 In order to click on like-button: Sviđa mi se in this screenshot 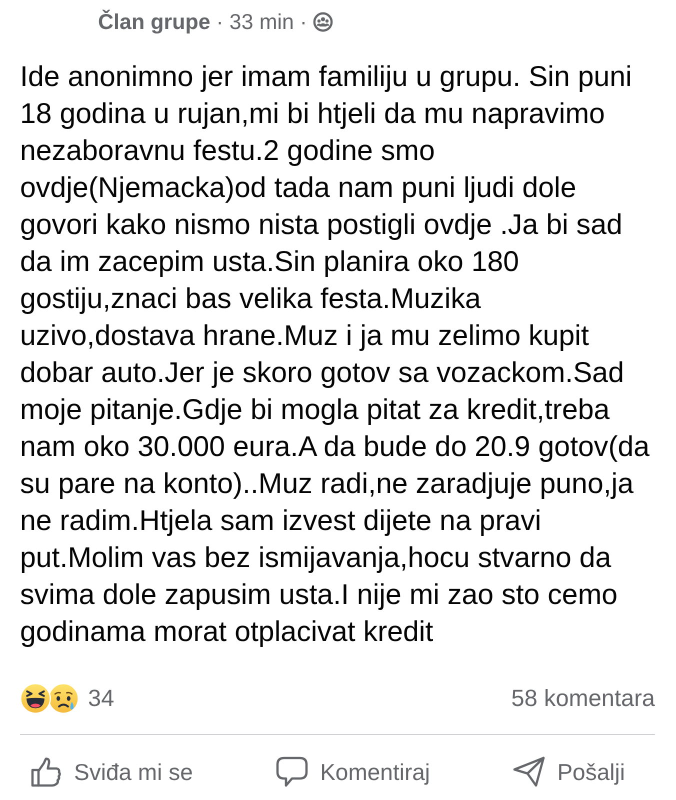, I will do `click(111, 772)`.